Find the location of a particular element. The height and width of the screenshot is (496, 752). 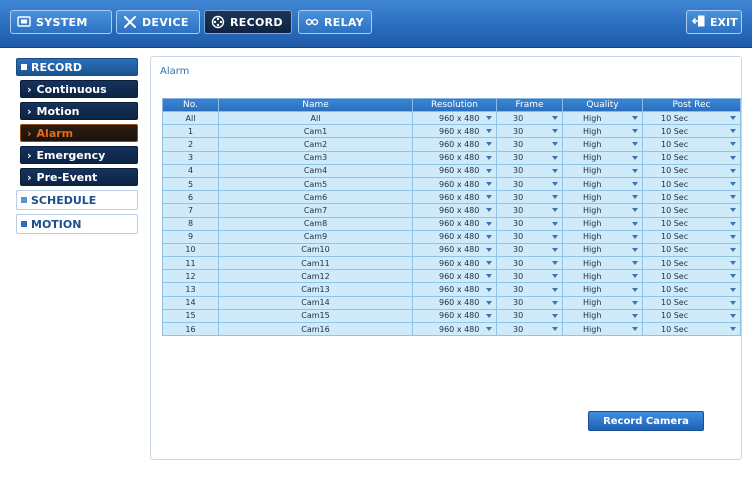

tab-device: DEVICE is located at coordinates (158, 22).